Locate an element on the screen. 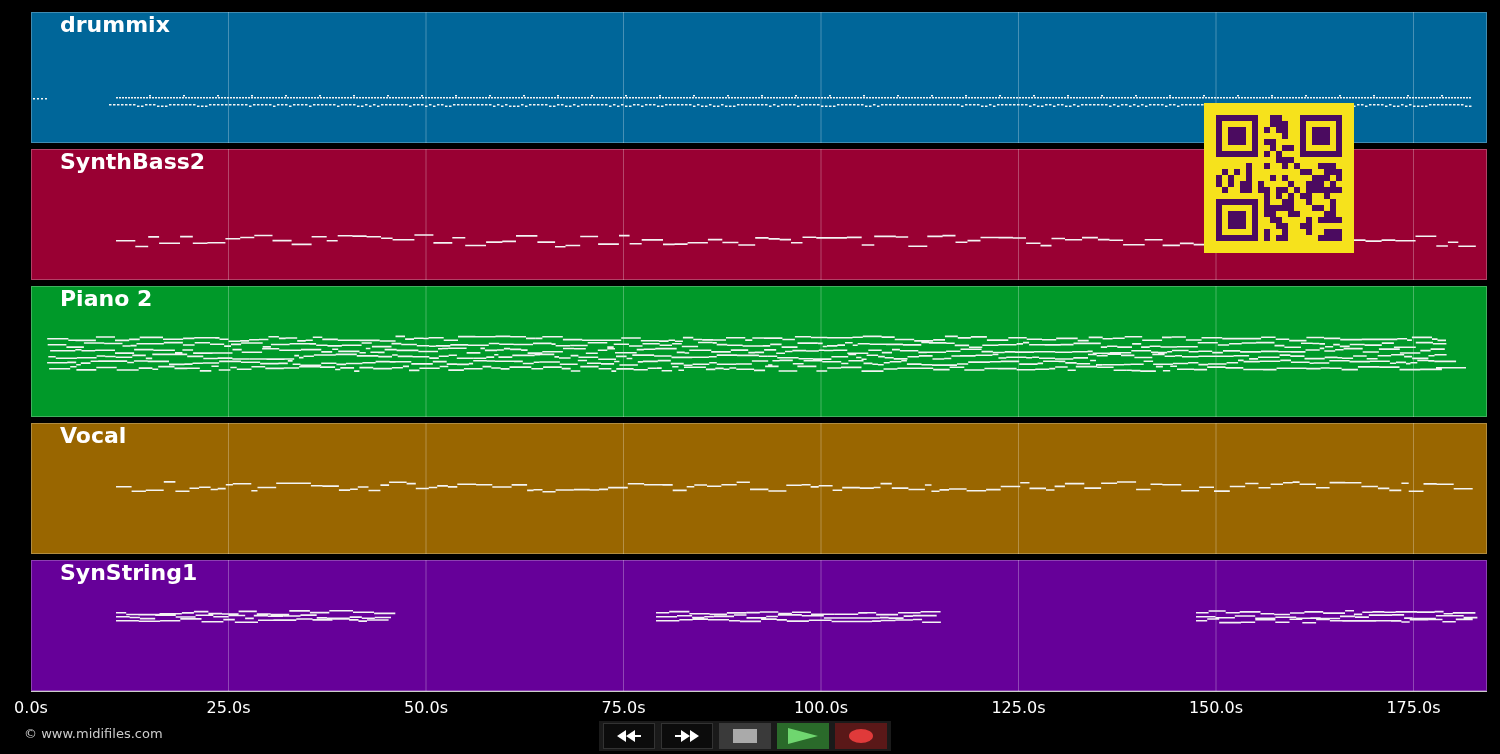 The image size is (1500, 754). rewind-icon is located at coordinates (629, 736).